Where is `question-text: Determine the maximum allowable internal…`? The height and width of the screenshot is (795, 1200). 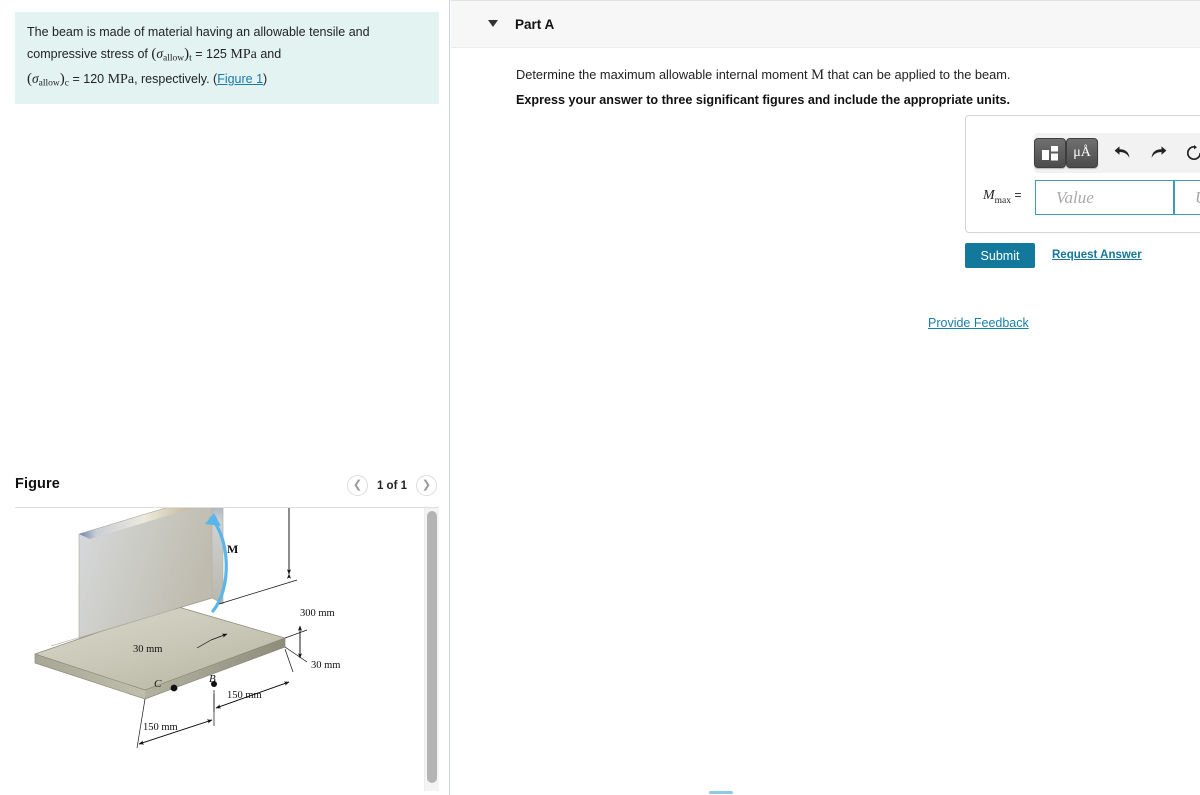 question-text: Determine the maximum allowable internal… is located at coordinates (763, 76).